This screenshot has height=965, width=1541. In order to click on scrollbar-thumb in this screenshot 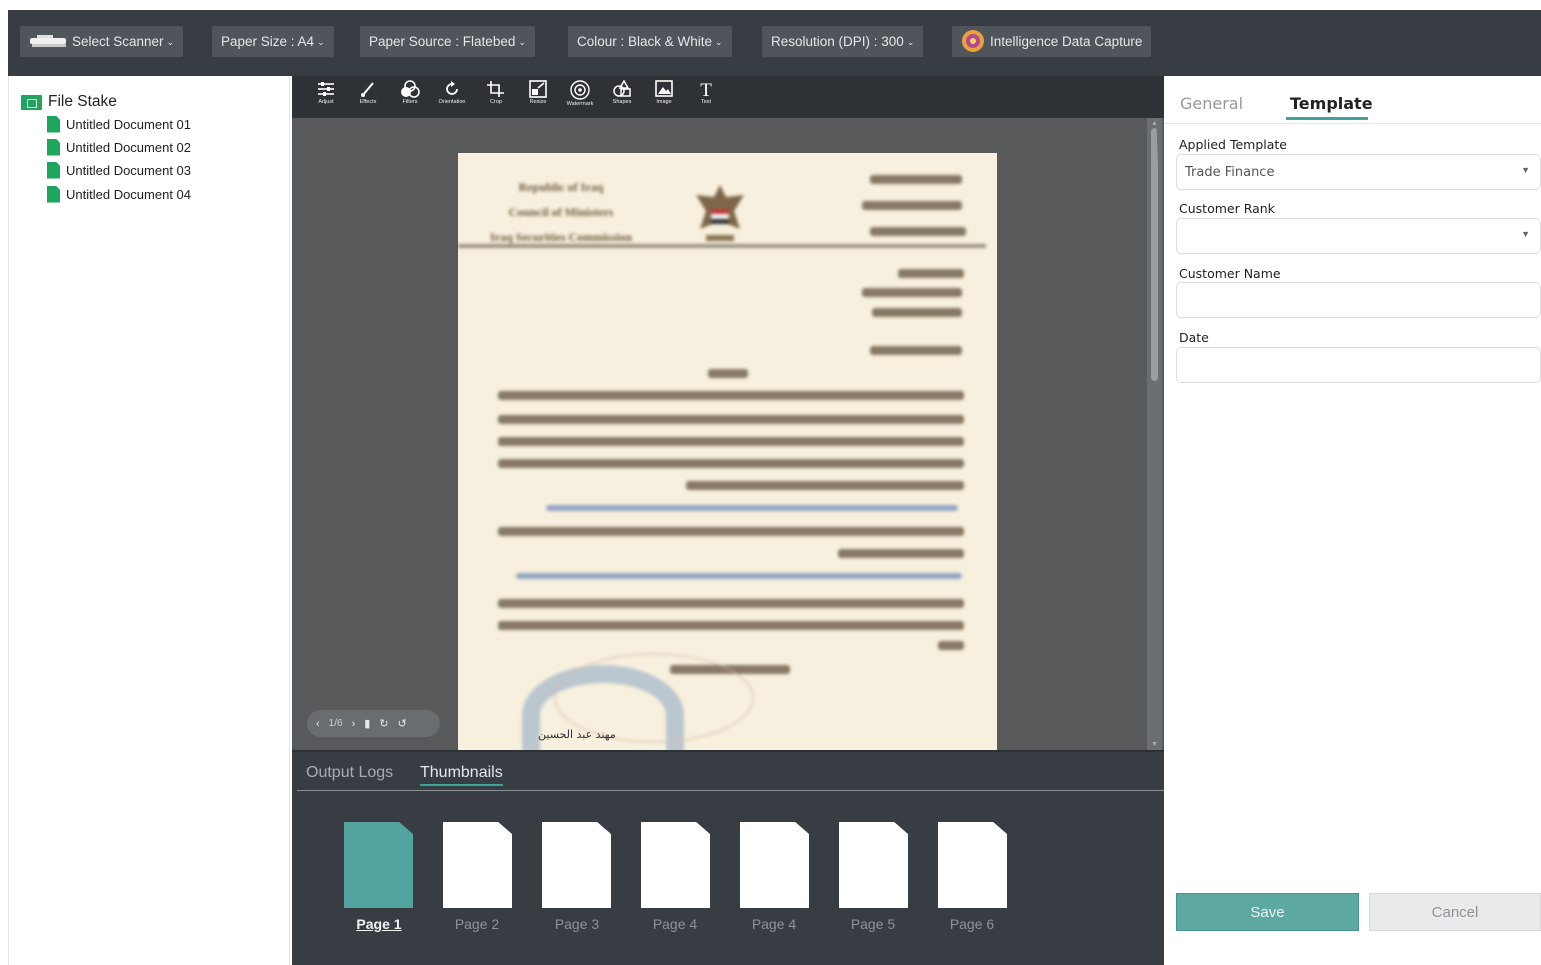, I will do `click(1154, 254)`.